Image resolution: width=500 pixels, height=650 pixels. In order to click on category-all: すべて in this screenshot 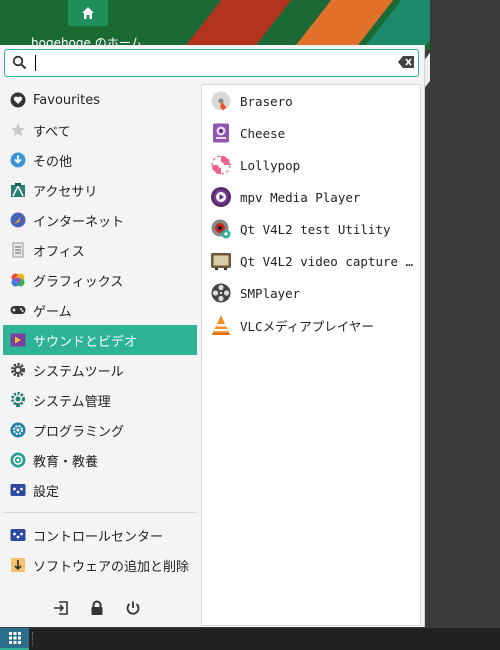, I will do `click(100, 130)`.